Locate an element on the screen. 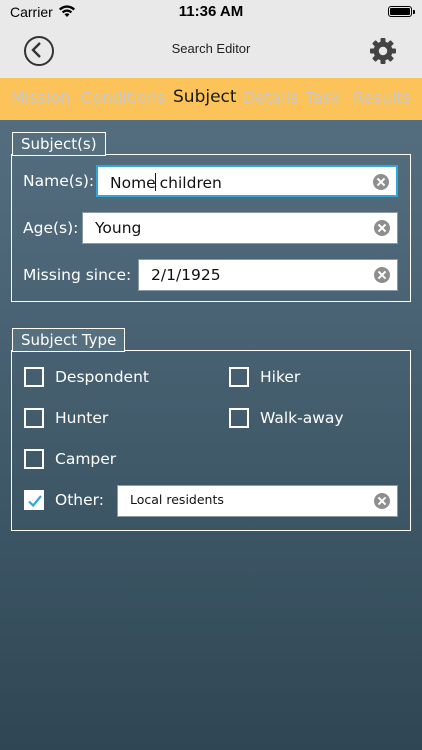  hiker-checkbox is located at coordinates (239, 377).